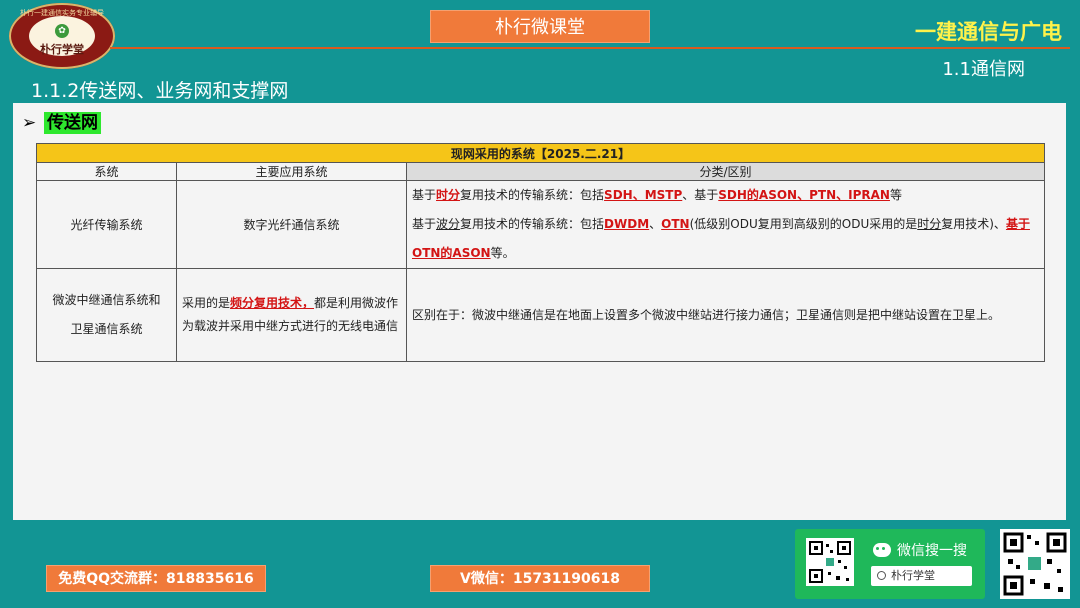 The image size is (1080, 608). What do you see at coordinates (540, 26) in the screenshot?
I see `brand-banner: 朴行微课堂` at bounding box center [540, 26].